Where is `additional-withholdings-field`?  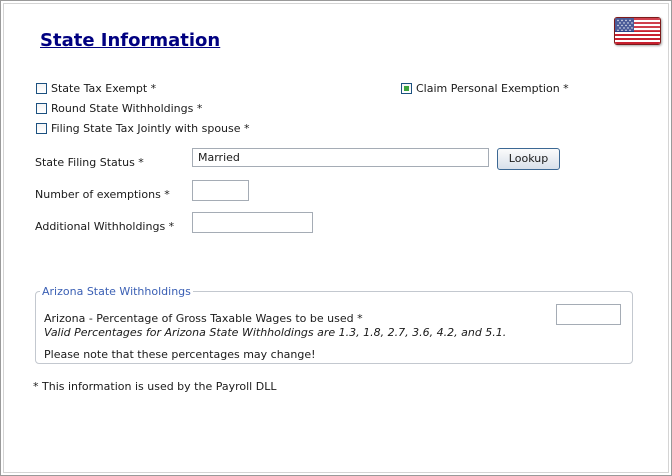 additional-withholdings-field is located at coordinates (252, 222).